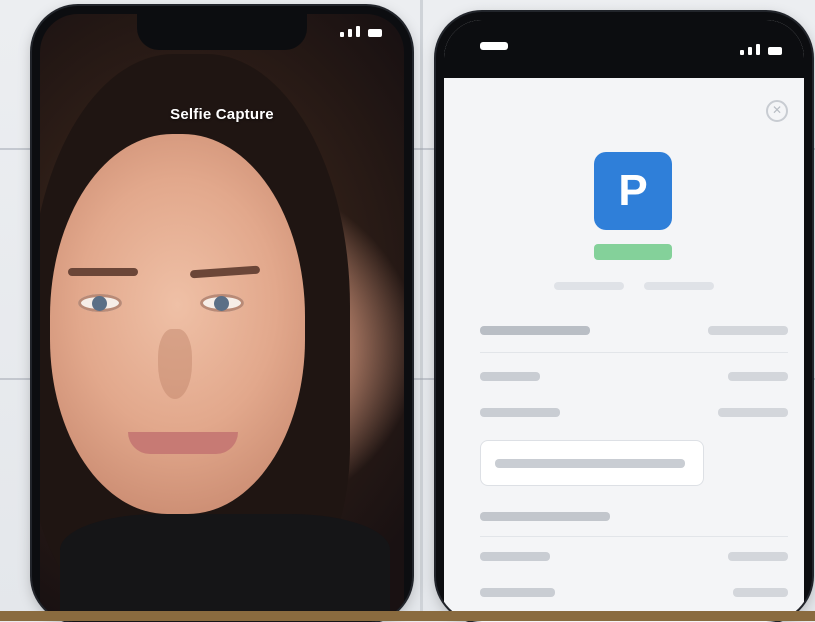 The image size is (815, 622). What do you see at coordinates (634, 352) in the screenshot?
I see `divider` at bounding box center [634, 352].